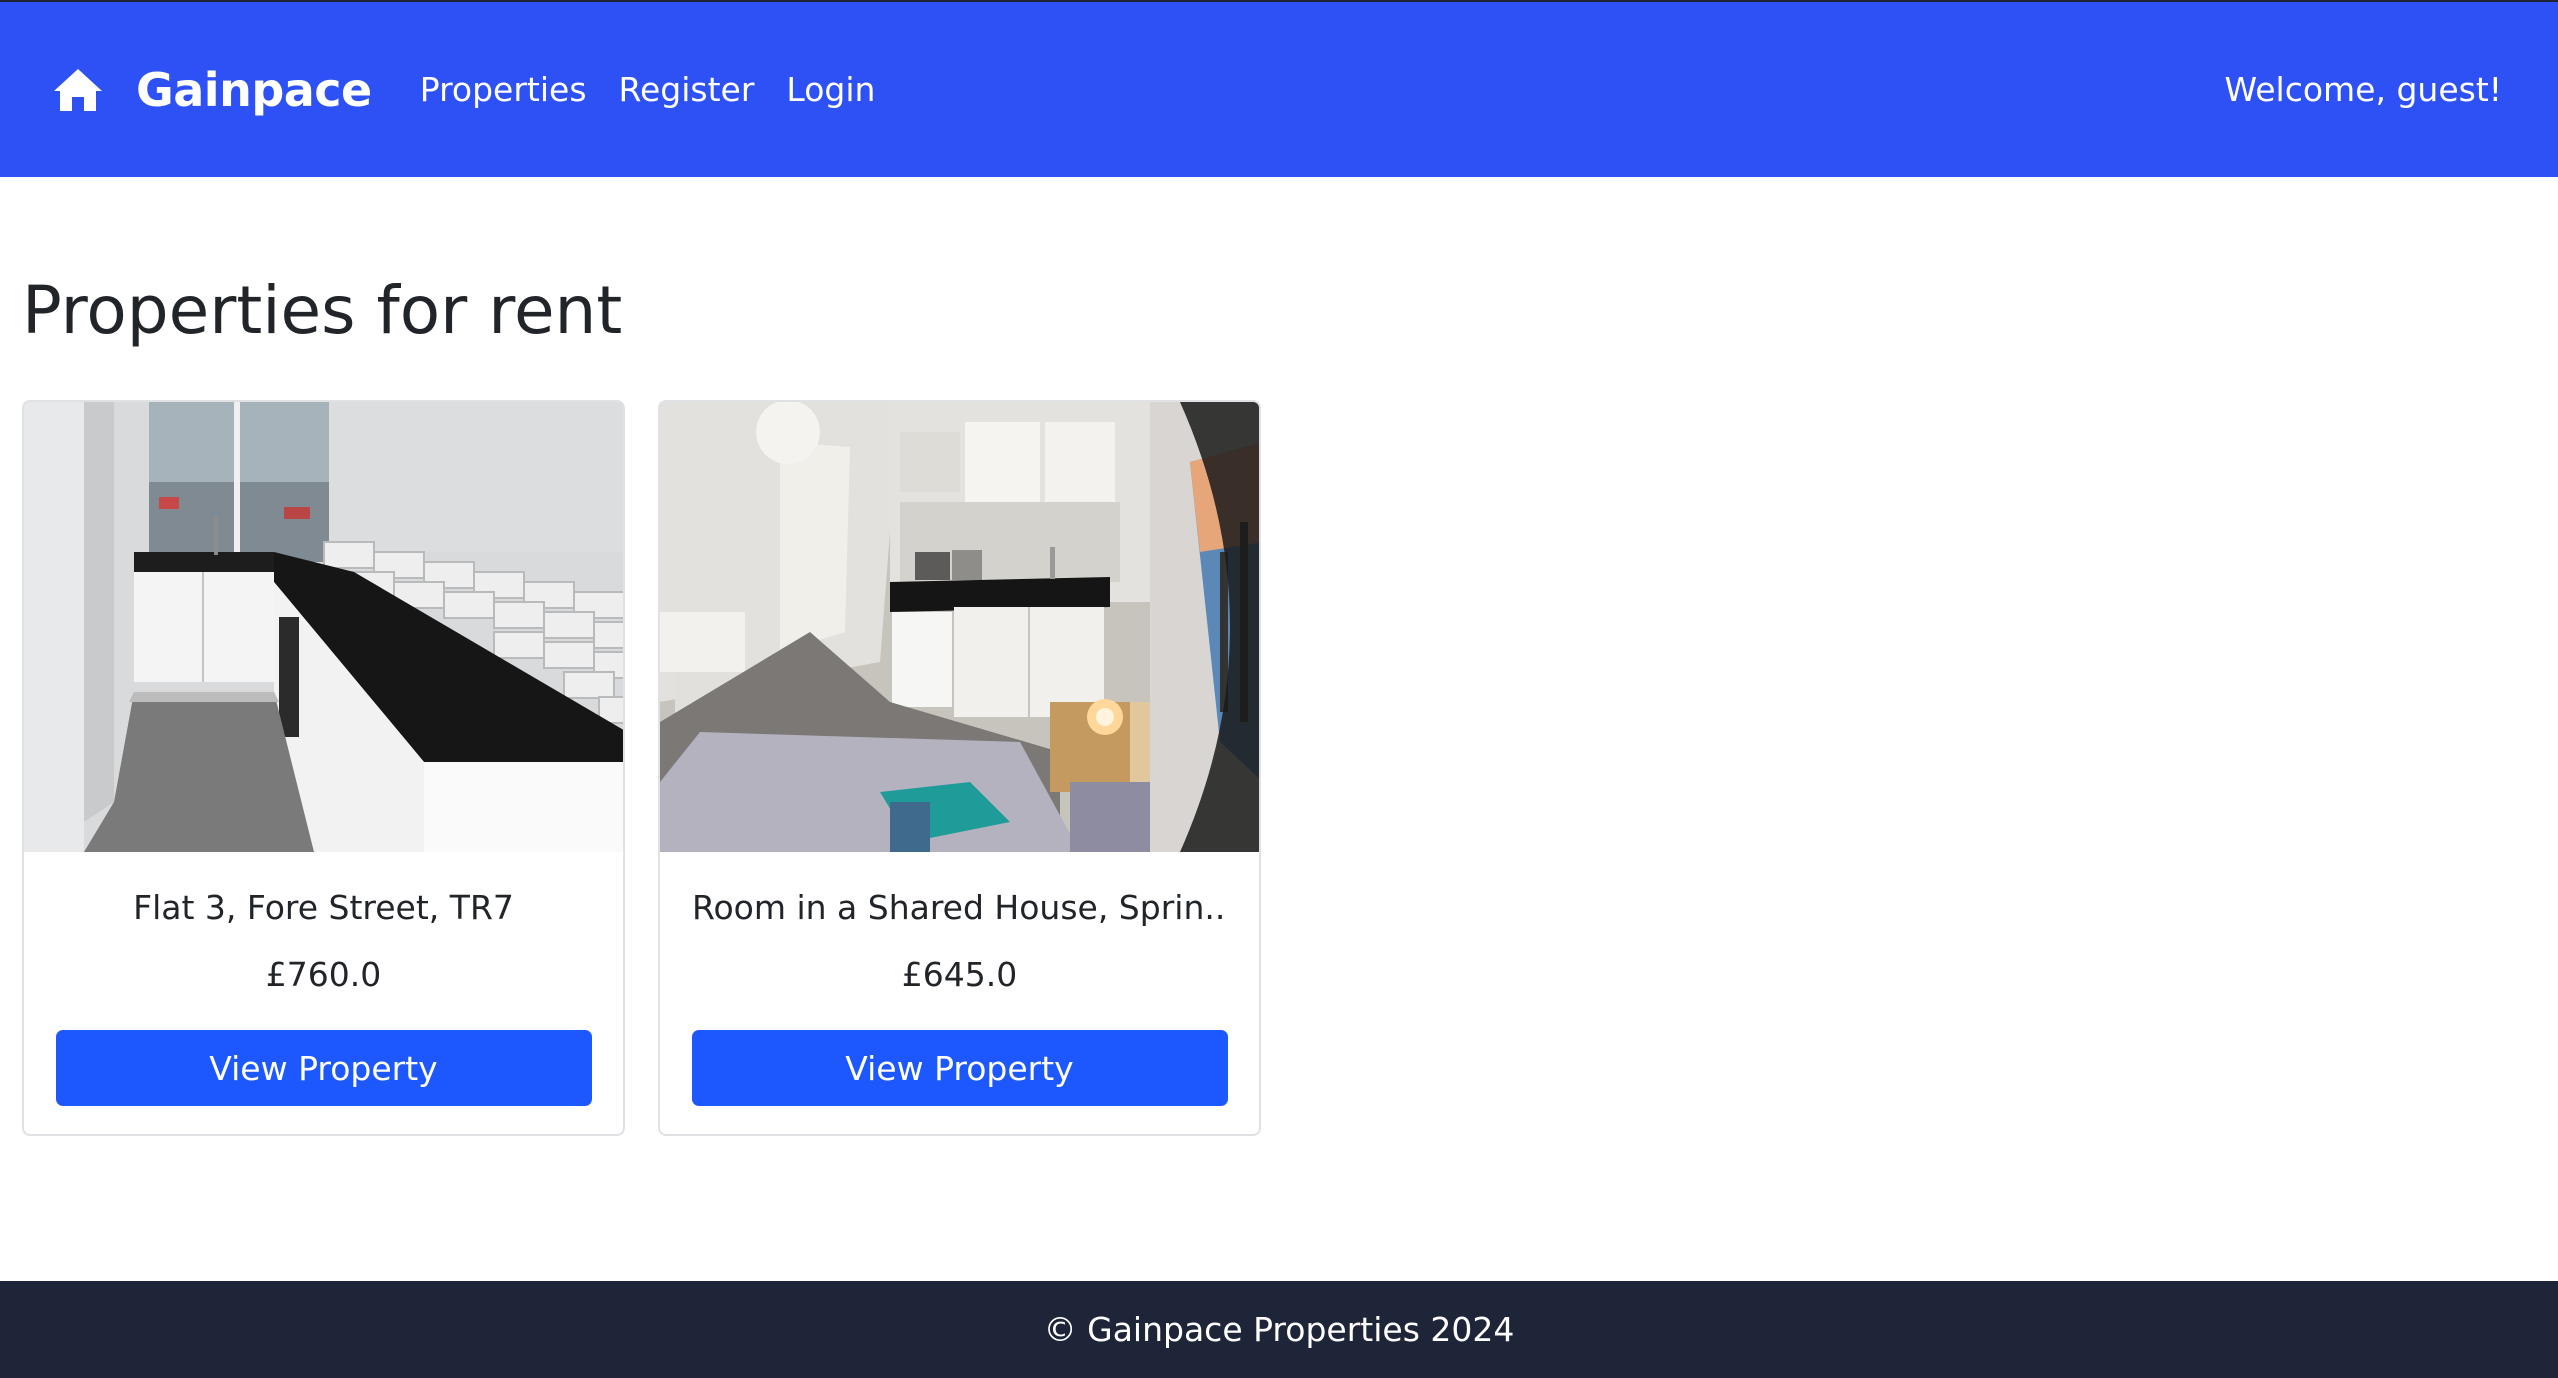  What do you see at coordinates (687, 89) in the screenshot?
I see `nav-link-register: Register` at bounding box center [687, 89].